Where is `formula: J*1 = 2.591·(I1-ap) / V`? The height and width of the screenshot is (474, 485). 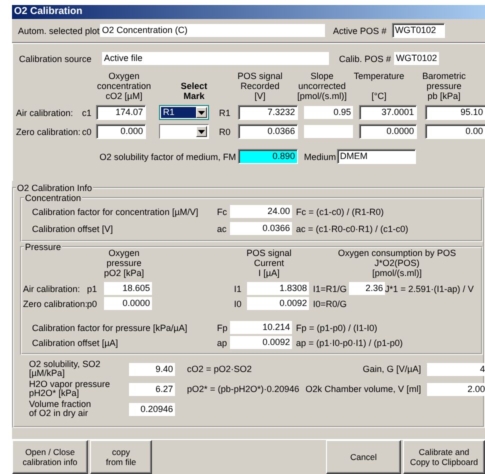 formula: J*1 = 2.591·(I1-ap) / V is located at coordinates (429, 289).